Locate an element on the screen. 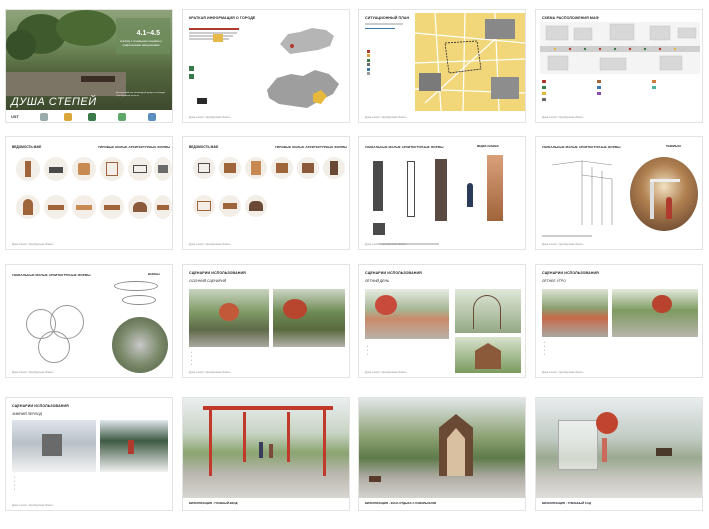  pillar-3d is located at coordinates (441, 190).